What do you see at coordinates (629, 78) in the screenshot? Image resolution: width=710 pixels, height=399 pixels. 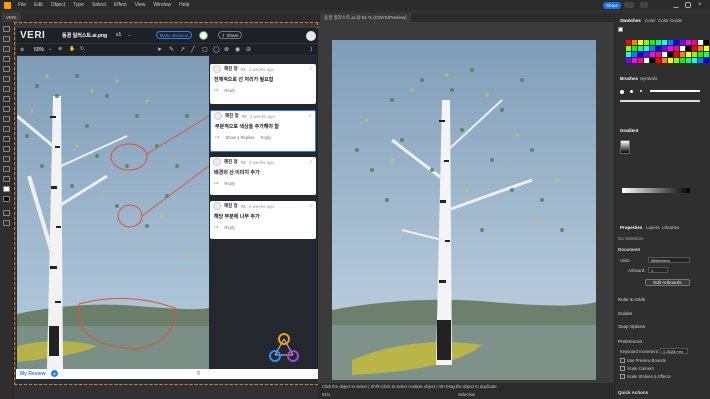 I see `tab-brushes: Brushes` at bounding box center [629, 78].